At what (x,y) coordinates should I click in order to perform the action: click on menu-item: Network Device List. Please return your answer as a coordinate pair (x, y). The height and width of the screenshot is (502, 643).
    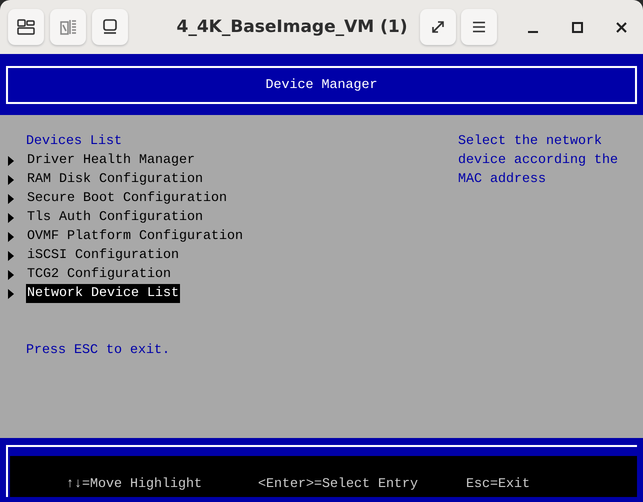
    Looking at the image, I should click on (103, 293).